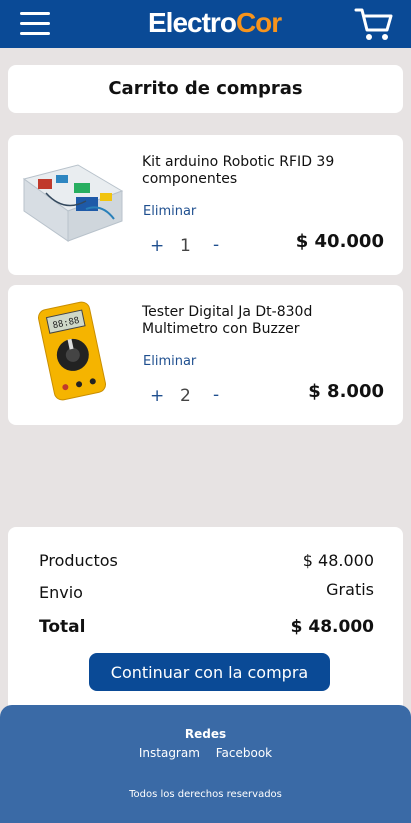 Image resolution: width=411 pixels, height=823 pixels. I want to click on quantity-value: 1, so click(185, 246).